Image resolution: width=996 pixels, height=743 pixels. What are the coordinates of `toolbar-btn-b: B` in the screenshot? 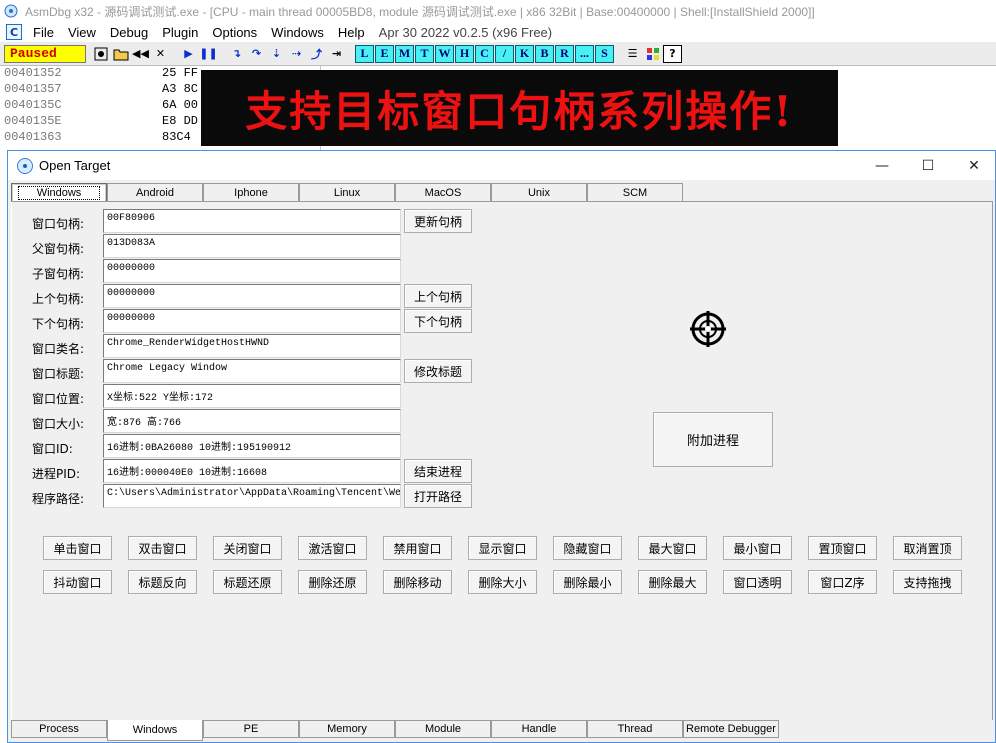 It's located at (544, 53).